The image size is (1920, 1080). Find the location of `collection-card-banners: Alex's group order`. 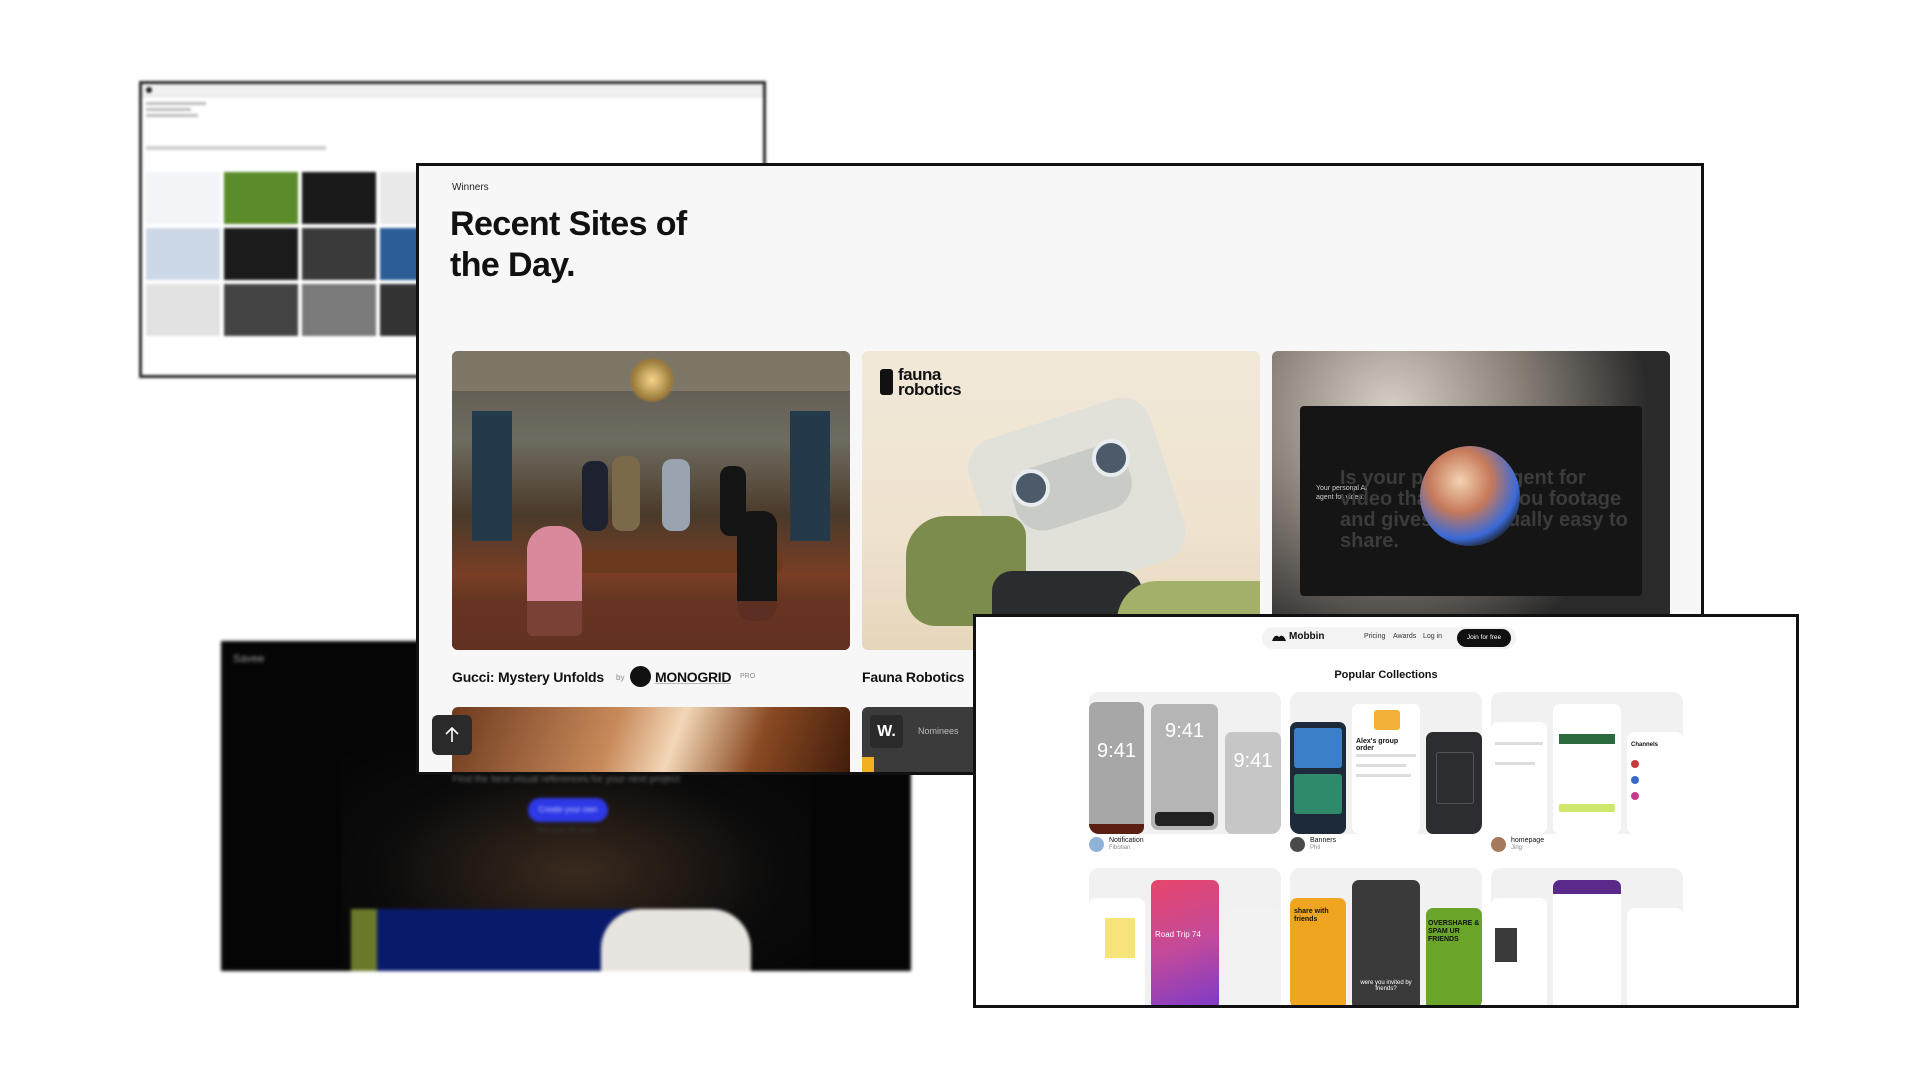

collection-card-banners: Alex's group order is located at coordinates (1386, 763).